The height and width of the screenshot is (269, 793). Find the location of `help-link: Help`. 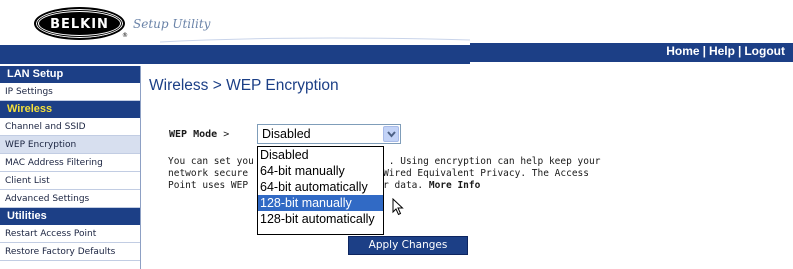

help-link: Help is located at coordinates (722, 51).